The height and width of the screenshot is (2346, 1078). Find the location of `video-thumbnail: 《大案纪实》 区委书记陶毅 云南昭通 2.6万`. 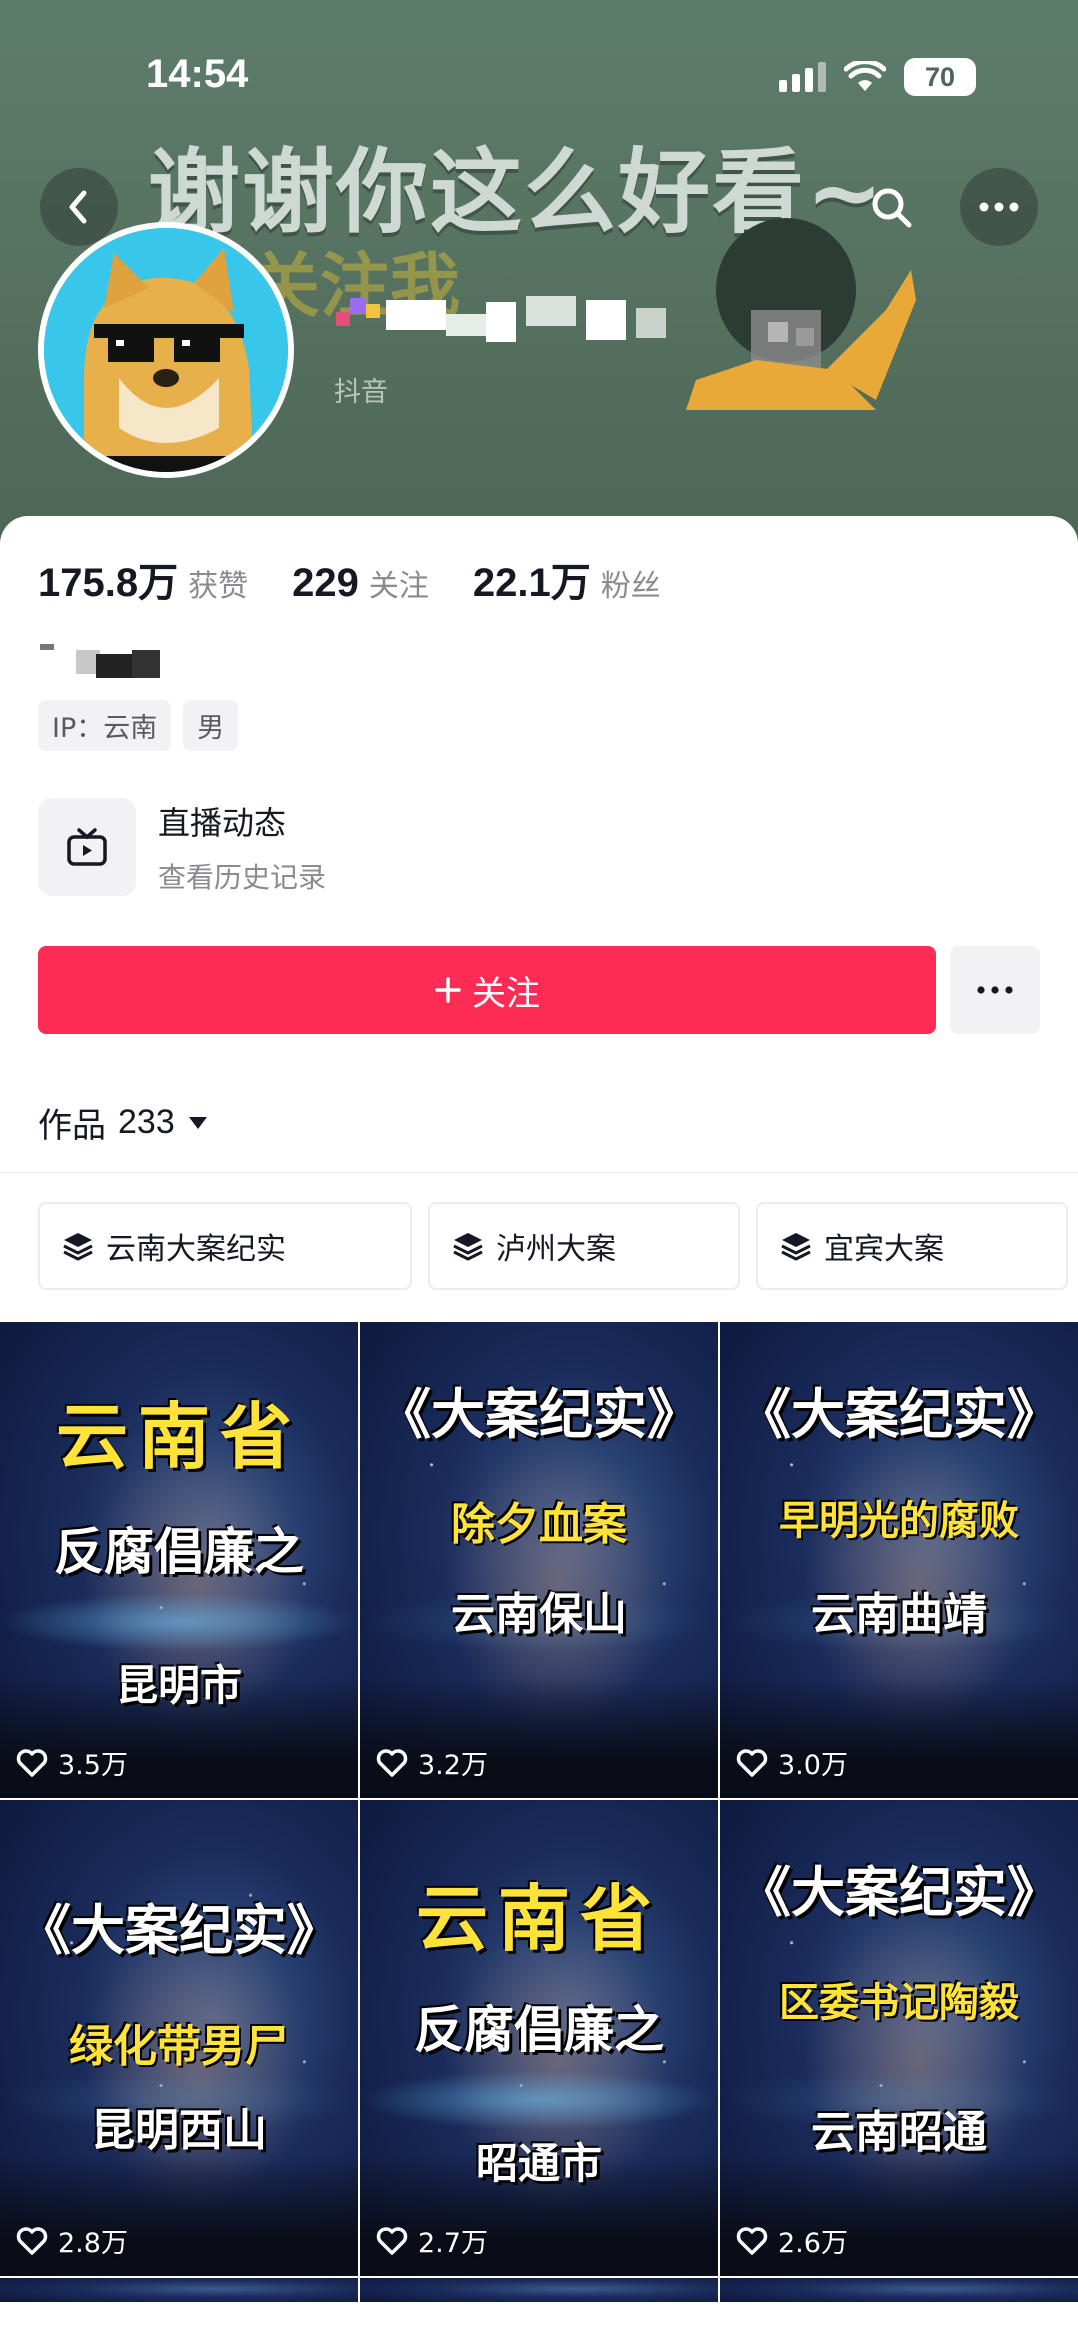

video-thumbnail: 《大案纪实》 区委书记陶毅 云南昭通 2.6万 is located at coordinates (899, 2038).